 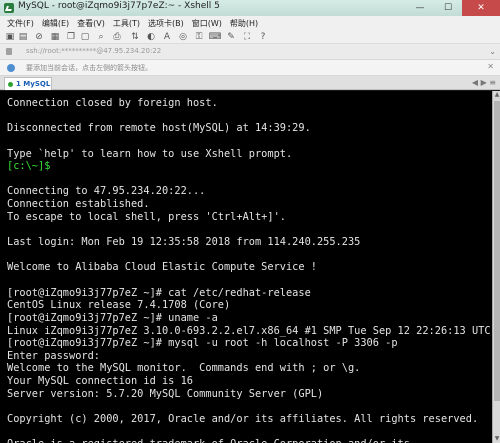 I want to click on tab-strip: 1 MySQL ◀ ▶ ≡, so click(x=250, y=83).